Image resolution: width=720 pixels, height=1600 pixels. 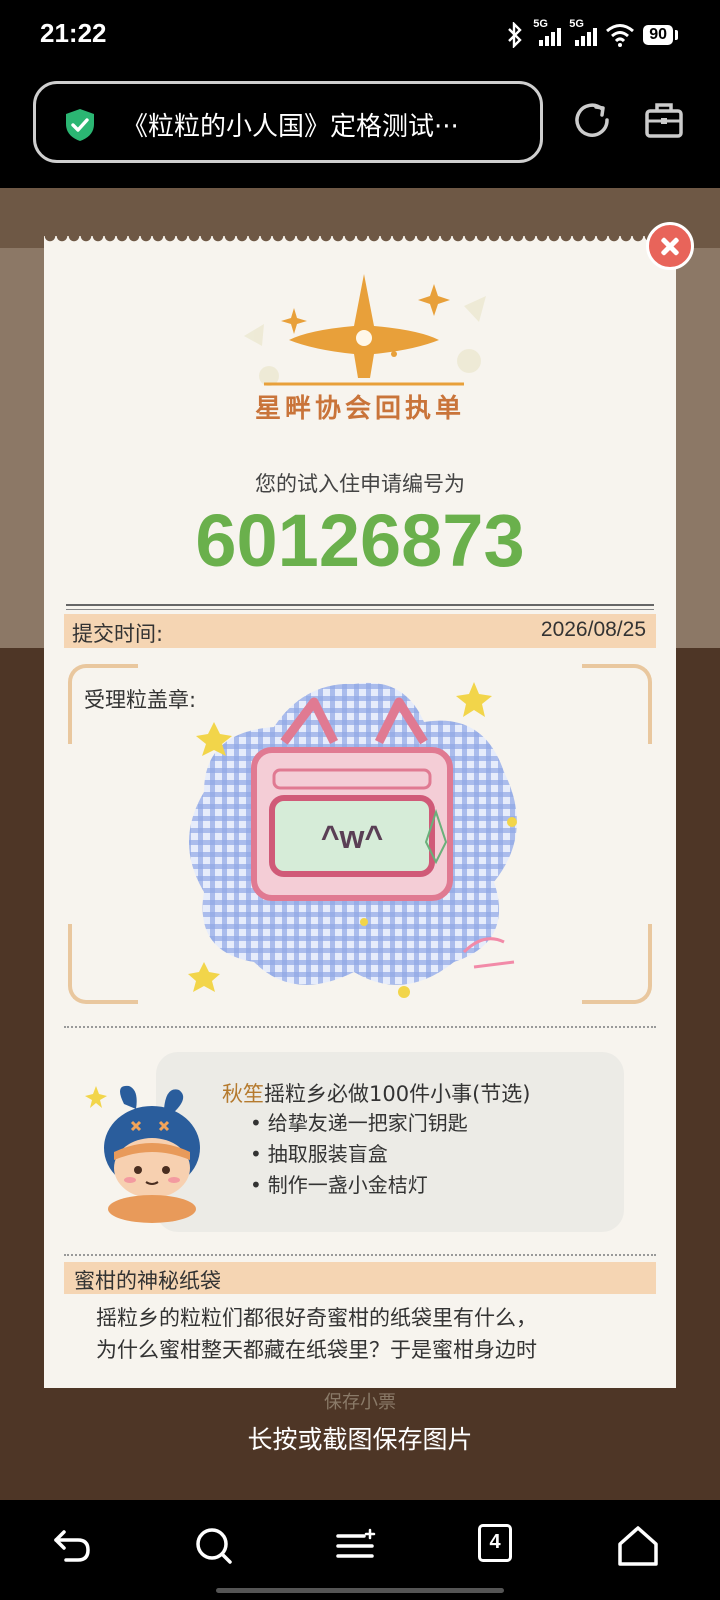 What do you see at coordinates (290, 127) in the screenshot?
I see `url-title: 《粒粒的小人国》定格测试···` at bounding box center [290, 127].